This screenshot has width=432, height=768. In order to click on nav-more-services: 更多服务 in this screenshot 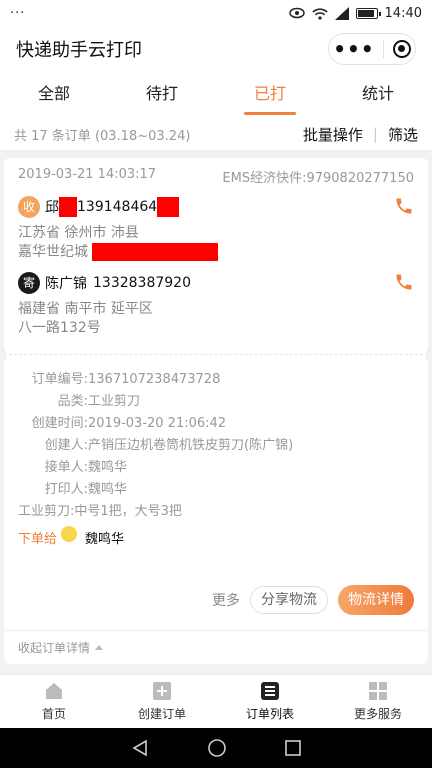, I will do `click(378, 701)`.